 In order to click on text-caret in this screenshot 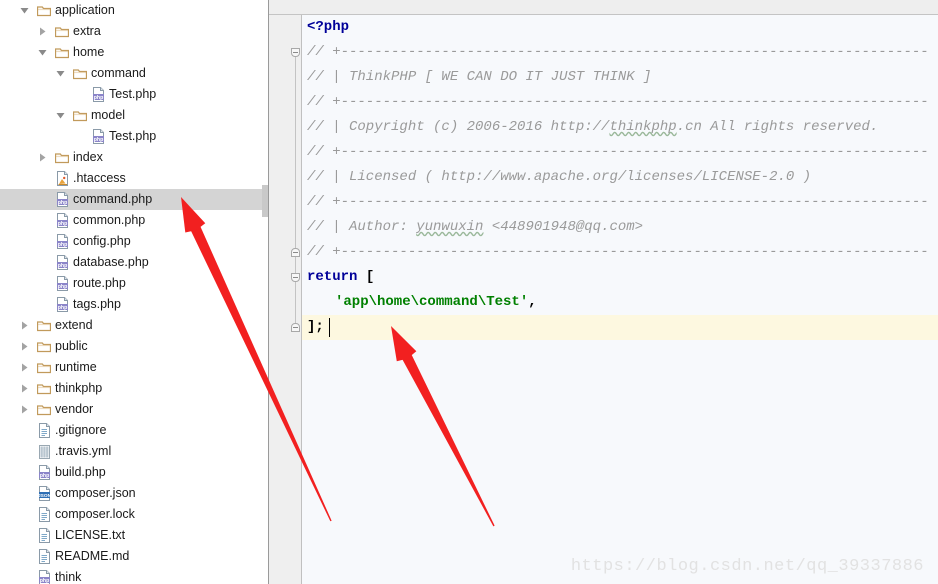, I will do `click(329, 327)`.